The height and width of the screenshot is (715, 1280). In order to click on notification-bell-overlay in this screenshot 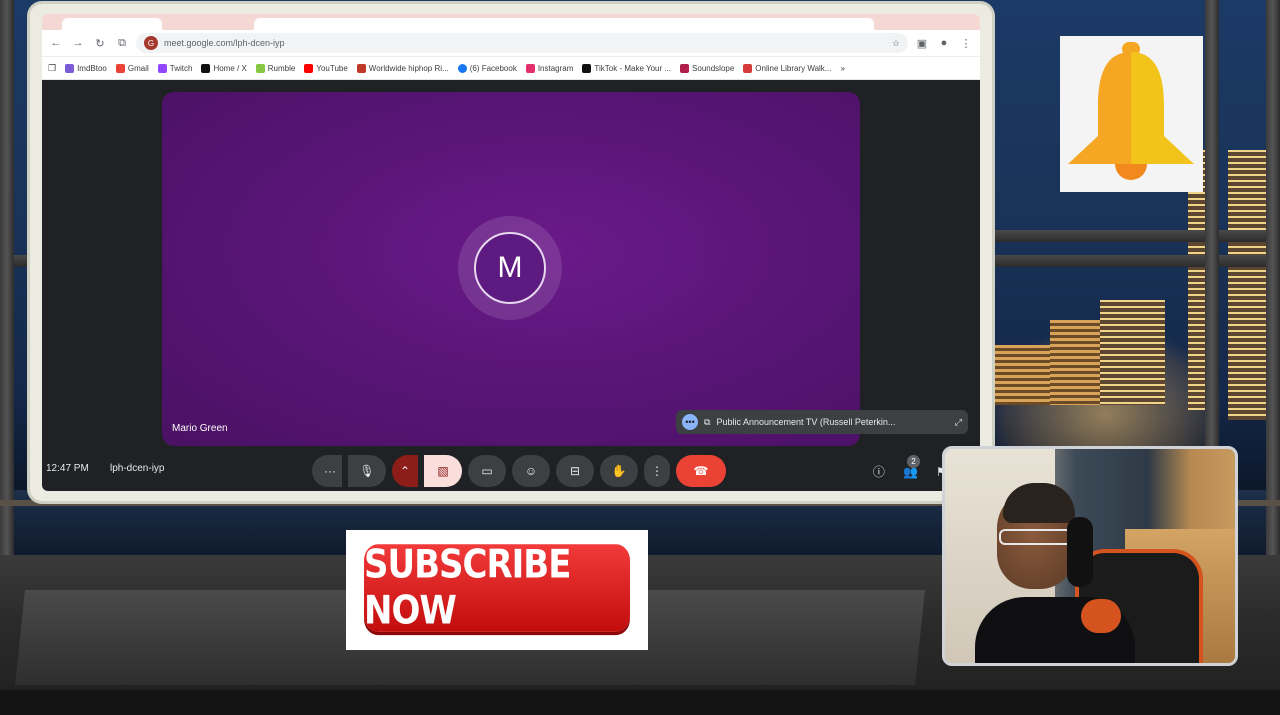, I will do `click(1131, 114)`.